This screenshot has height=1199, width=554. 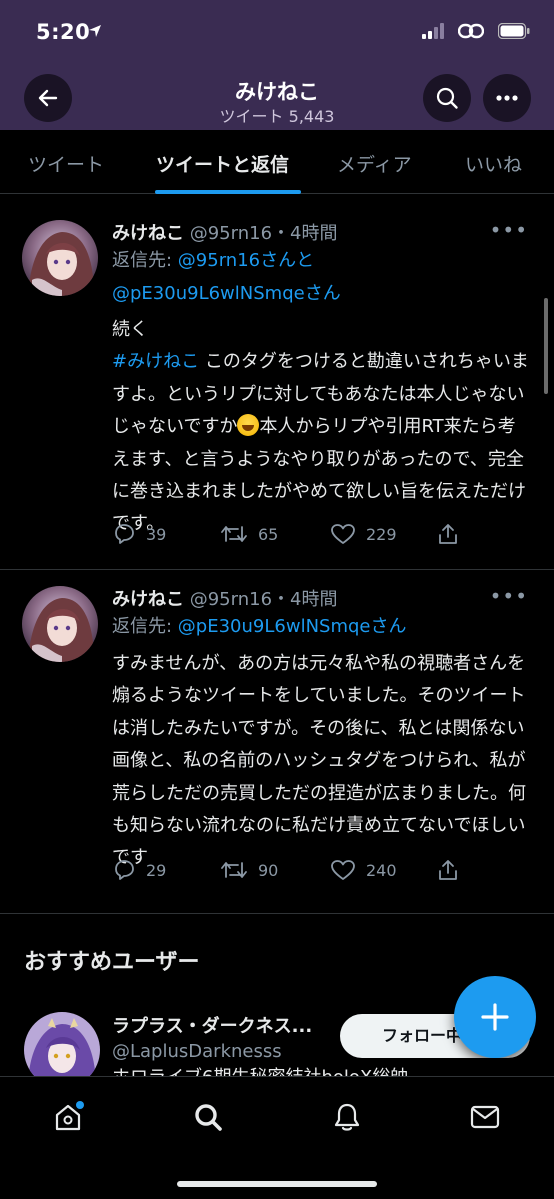 What do you see at coordinates (374, 163) in the screenshot?
I see `tab-media: メディア` at bounding box center [374, 163].